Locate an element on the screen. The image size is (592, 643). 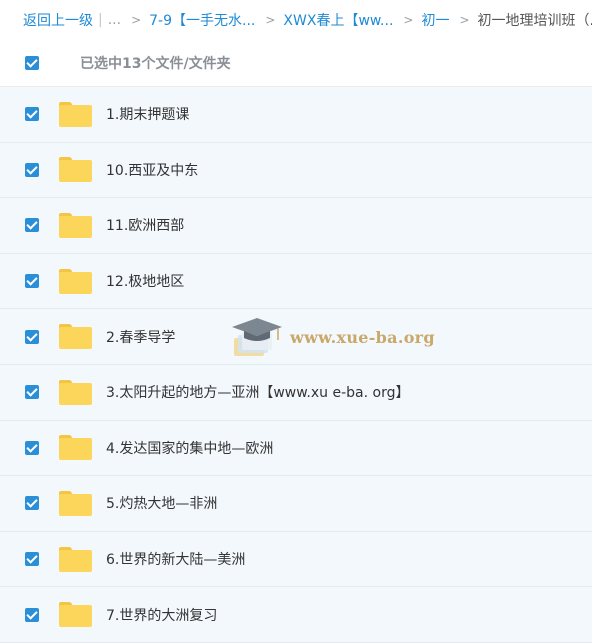
list-item: 6.世界的新大陆—美洲 is located at coordinates (296, 559).